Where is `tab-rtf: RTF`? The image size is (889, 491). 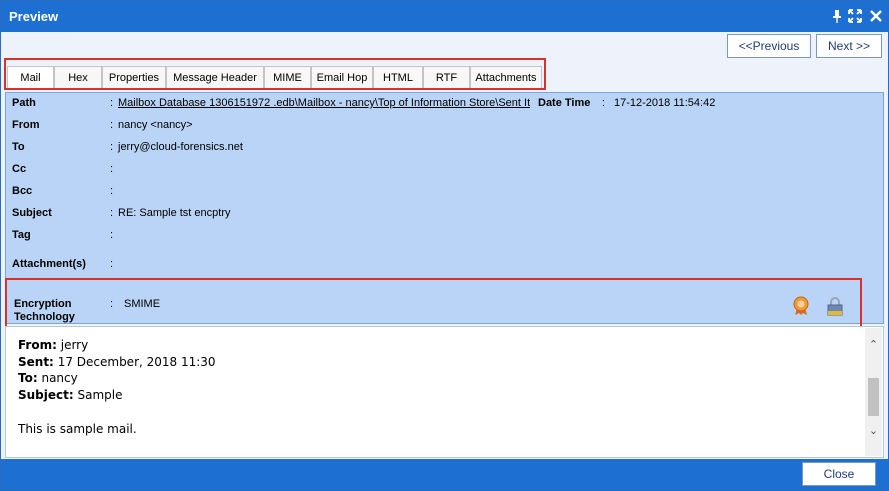
tab-rtf: RTF is located at coordinates (446, 77).